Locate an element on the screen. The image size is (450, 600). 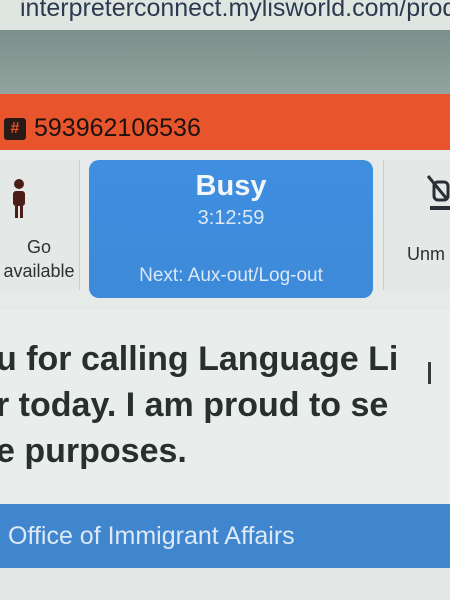
hash-icon: # is located at coordinates (15, 129).